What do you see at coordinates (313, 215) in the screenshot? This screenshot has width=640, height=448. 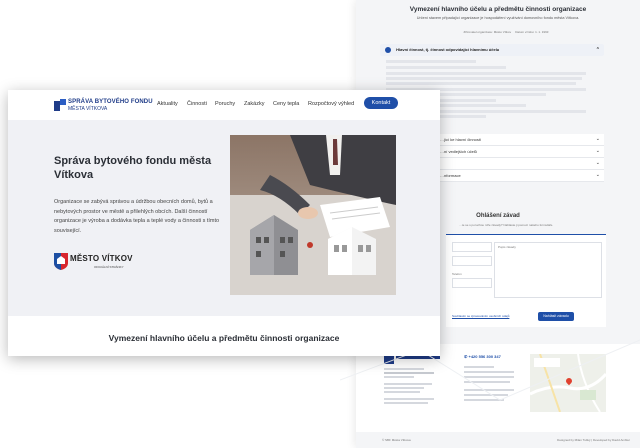 I see `hero-photo` at bounding box center [313, 215].